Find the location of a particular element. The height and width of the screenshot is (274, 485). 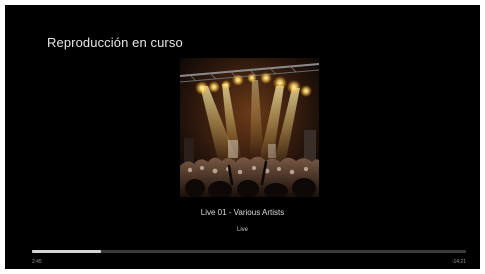

track-title: Live 01 - Various Artists is located at coordinates (242, 212).